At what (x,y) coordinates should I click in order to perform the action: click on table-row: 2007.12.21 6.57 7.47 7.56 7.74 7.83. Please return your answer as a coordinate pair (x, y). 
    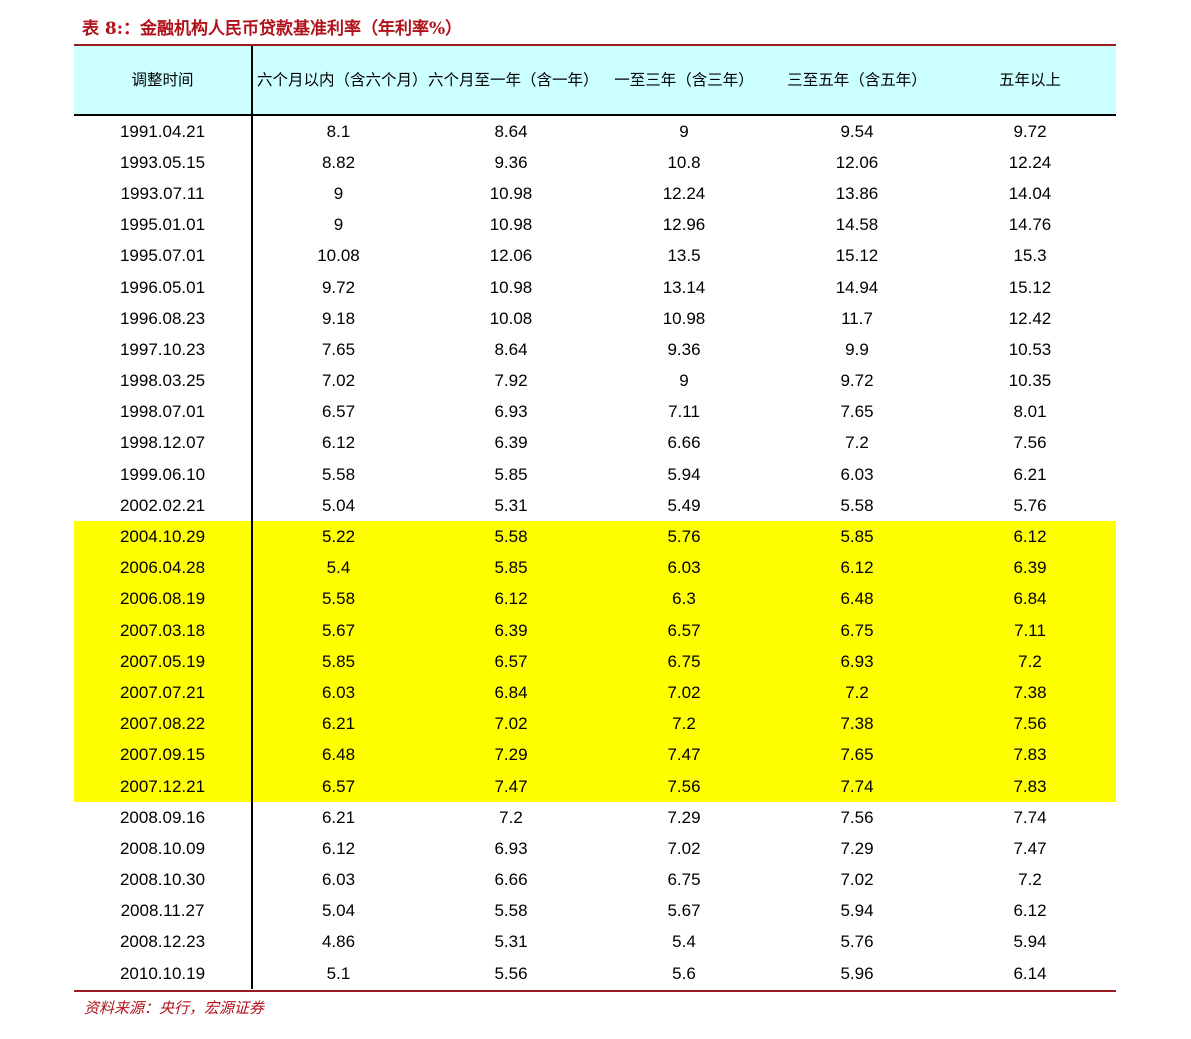
    Looking at the image, I should click on (595, 786).